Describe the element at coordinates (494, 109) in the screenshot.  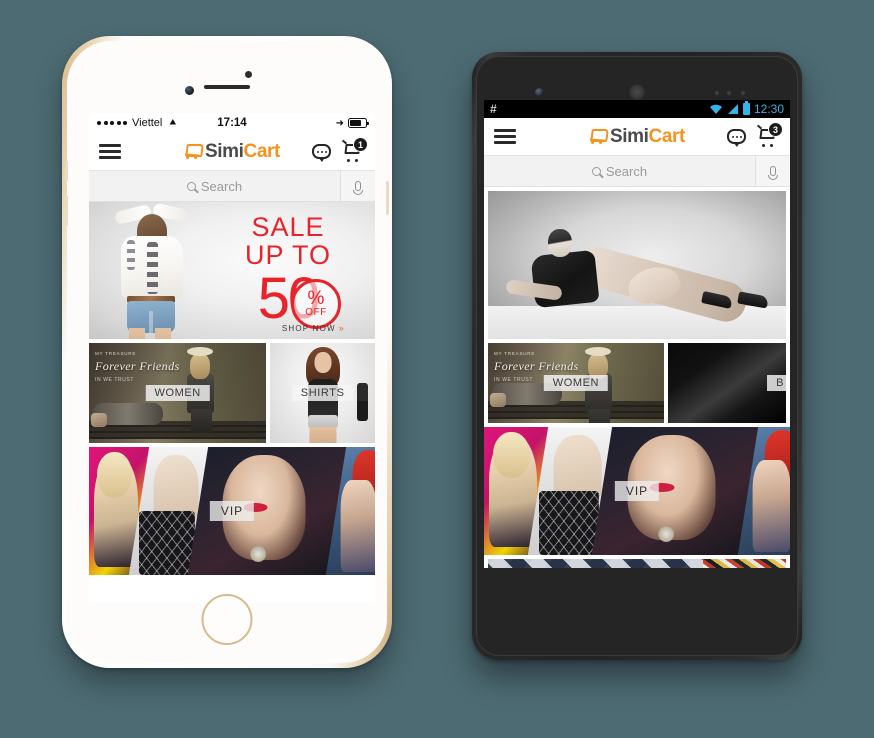
I see `status-left-icon: #` at that location.